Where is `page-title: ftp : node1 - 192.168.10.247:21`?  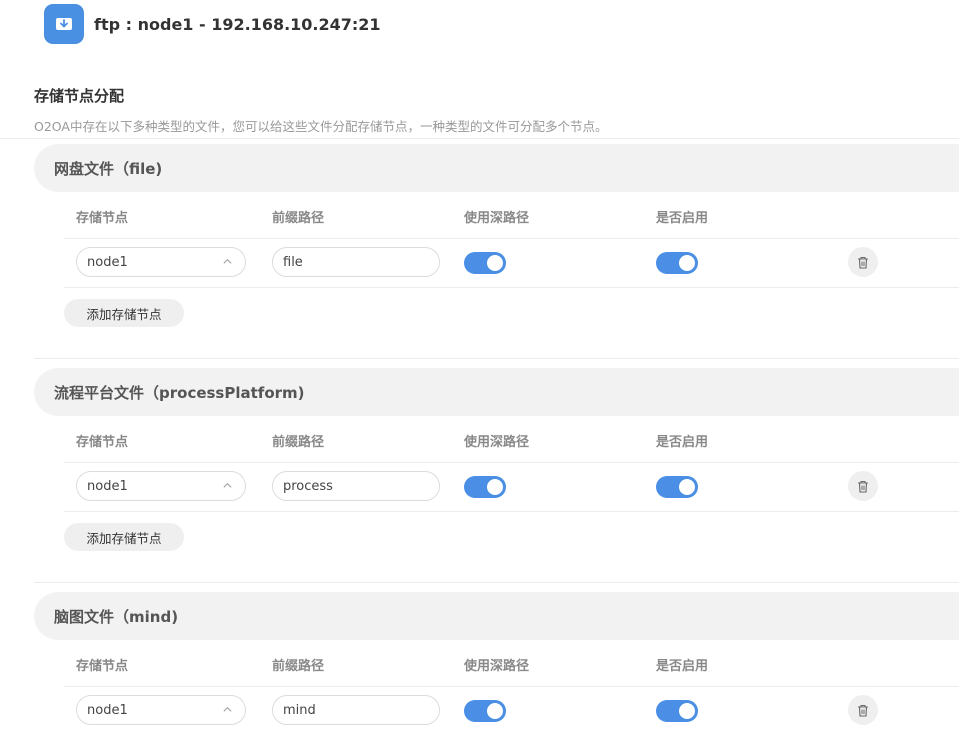 page-title: ftp : node1 - 192.168.10.247:21 is located at coordinates (237, 24).